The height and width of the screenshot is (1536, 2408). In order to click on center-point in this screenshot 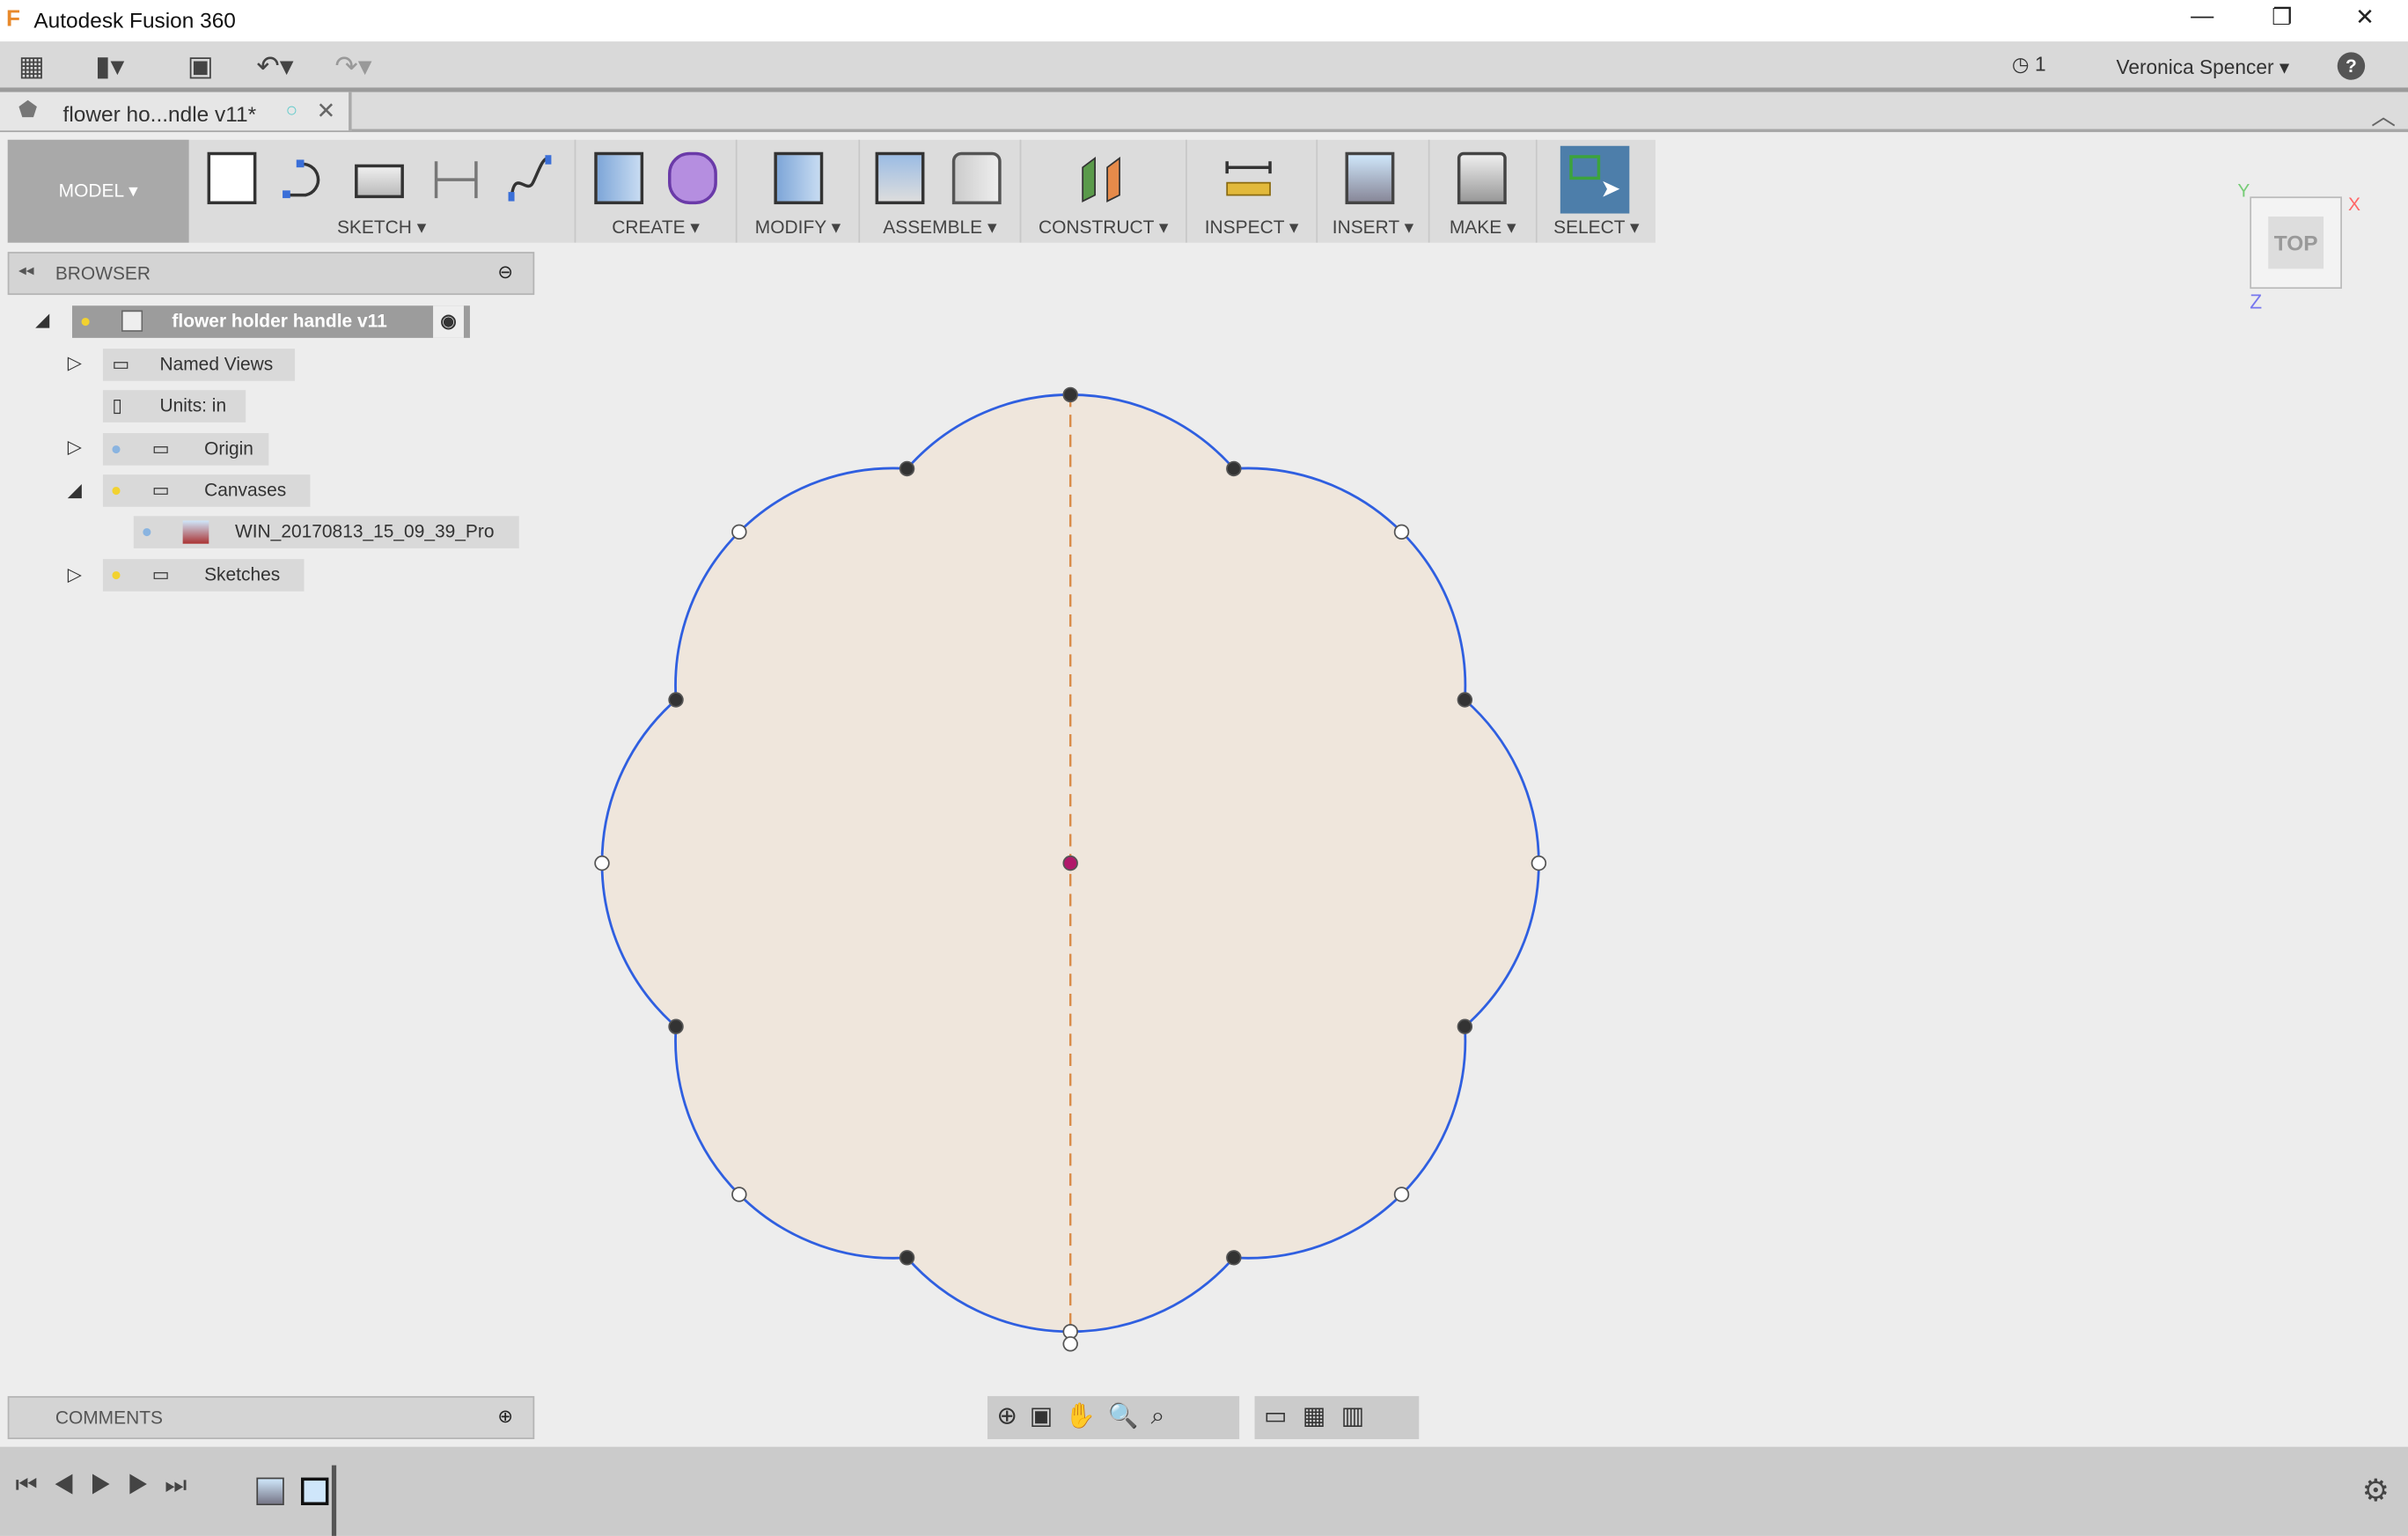, I will do `click(1070, 863)`.